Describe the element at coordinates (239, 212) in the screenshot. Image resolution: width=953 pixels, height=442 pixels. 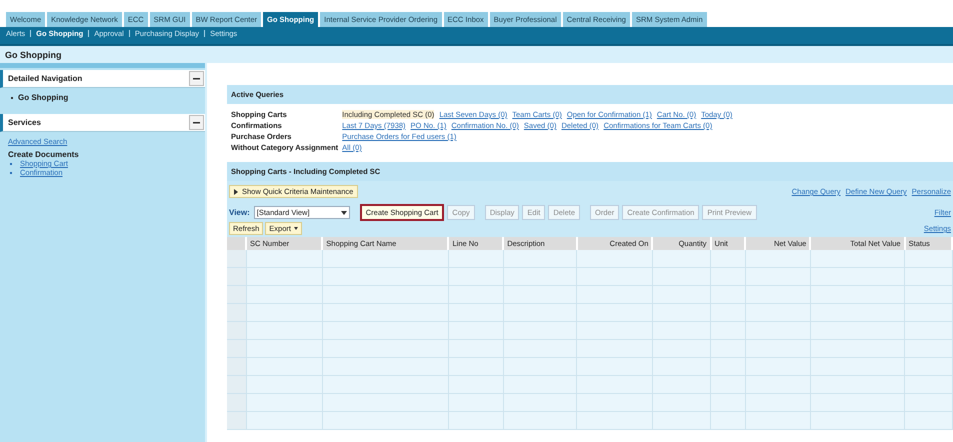
I see `view-label: View:` at that location.